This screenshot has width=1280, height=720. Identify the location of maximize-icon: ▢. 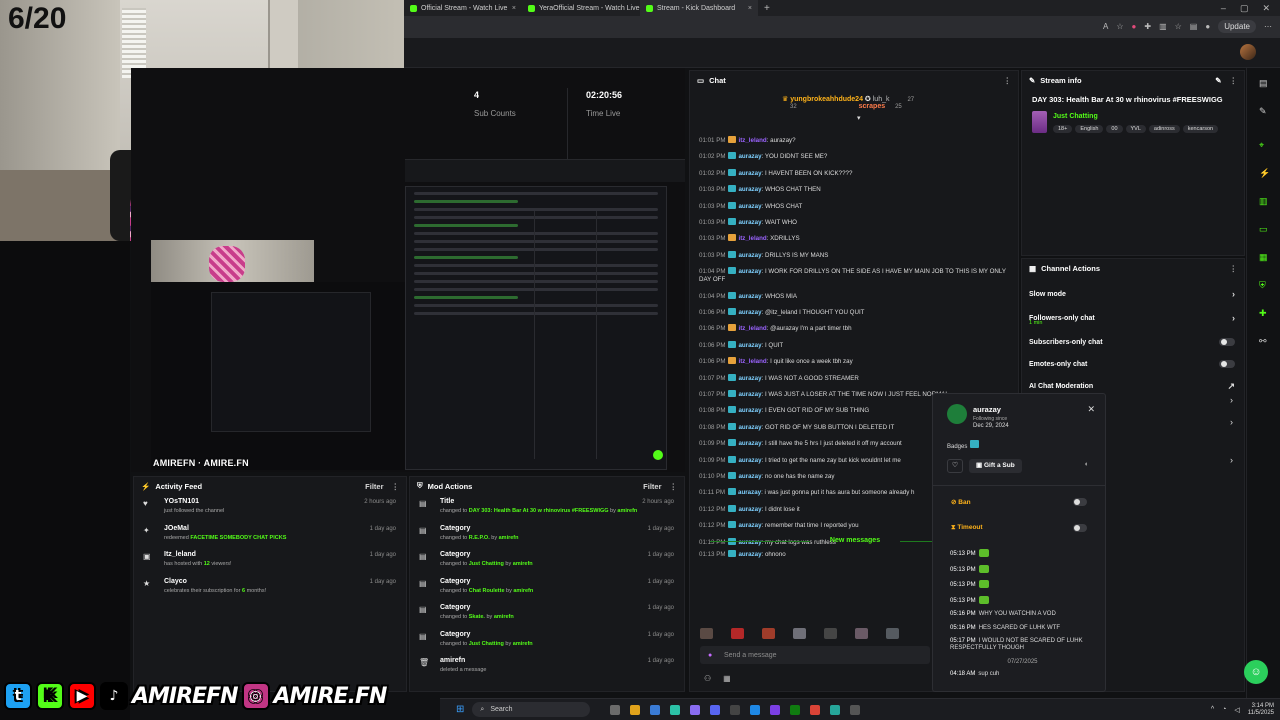
(1244, 8).